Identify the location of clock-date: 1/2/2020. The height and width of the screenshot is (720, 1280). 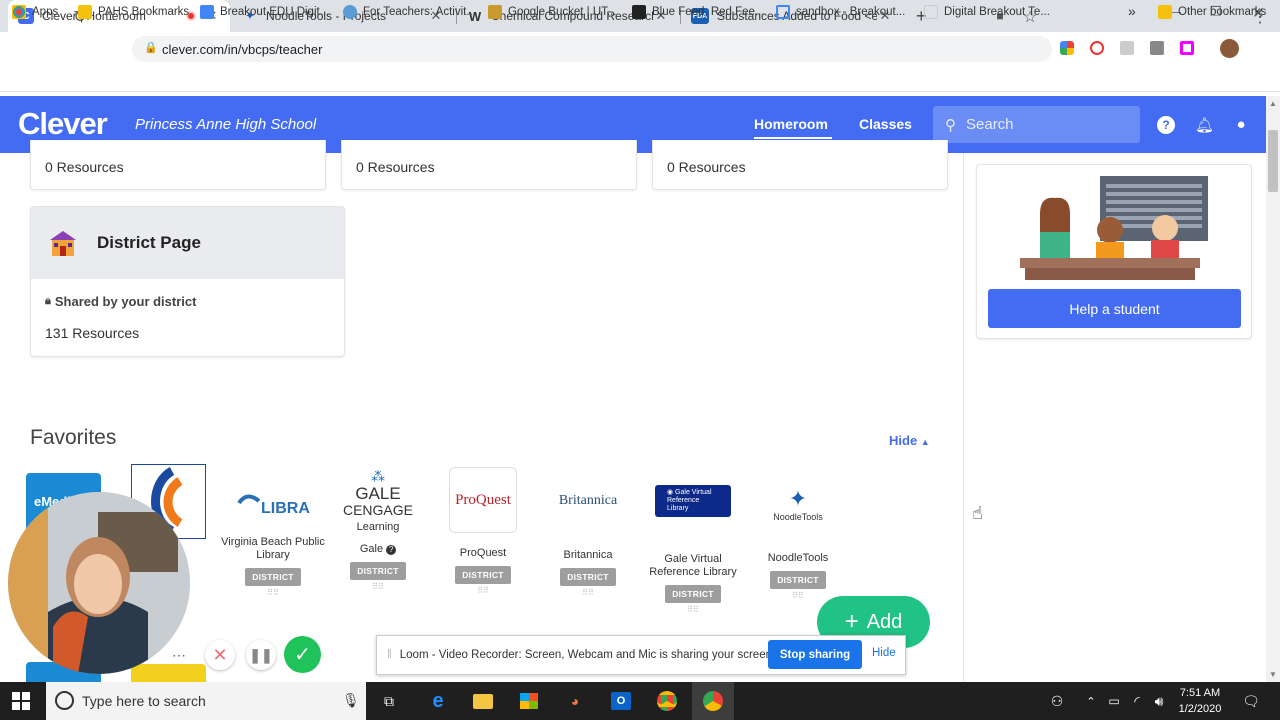
(1200, 709).